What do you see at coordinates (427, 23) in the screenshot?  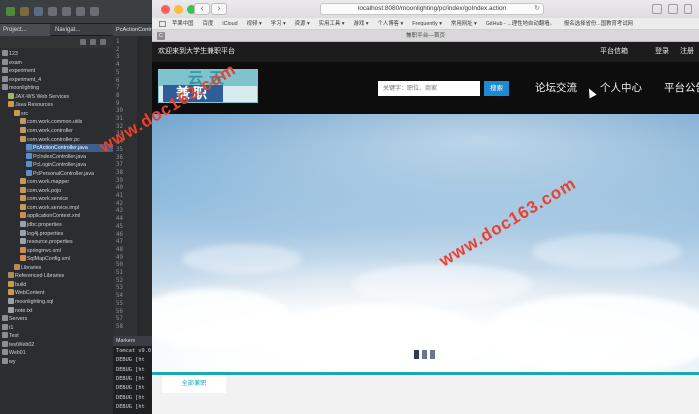 I see `bookmark-item: Frequently ▾` at bounding box center [427, 23].